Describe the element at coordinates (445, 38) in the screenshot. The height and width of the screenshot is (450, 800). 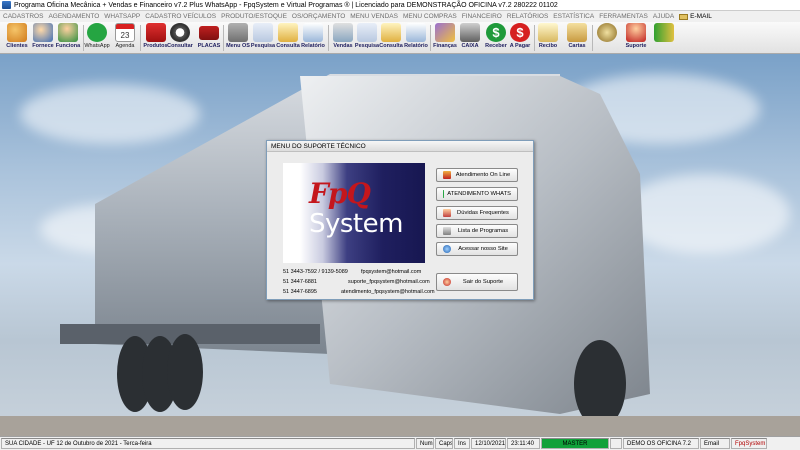
I see `financas-button: Finanças` at that location.